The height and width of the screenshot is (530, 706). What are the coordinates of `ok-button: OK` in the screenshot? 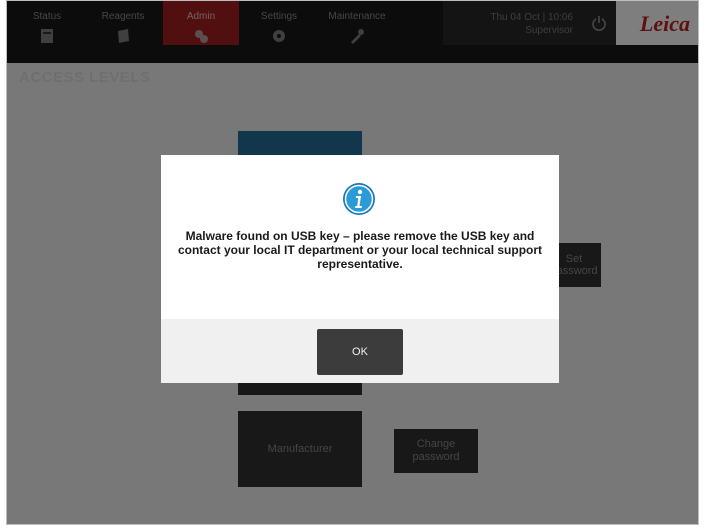 It's located at (360, 352).